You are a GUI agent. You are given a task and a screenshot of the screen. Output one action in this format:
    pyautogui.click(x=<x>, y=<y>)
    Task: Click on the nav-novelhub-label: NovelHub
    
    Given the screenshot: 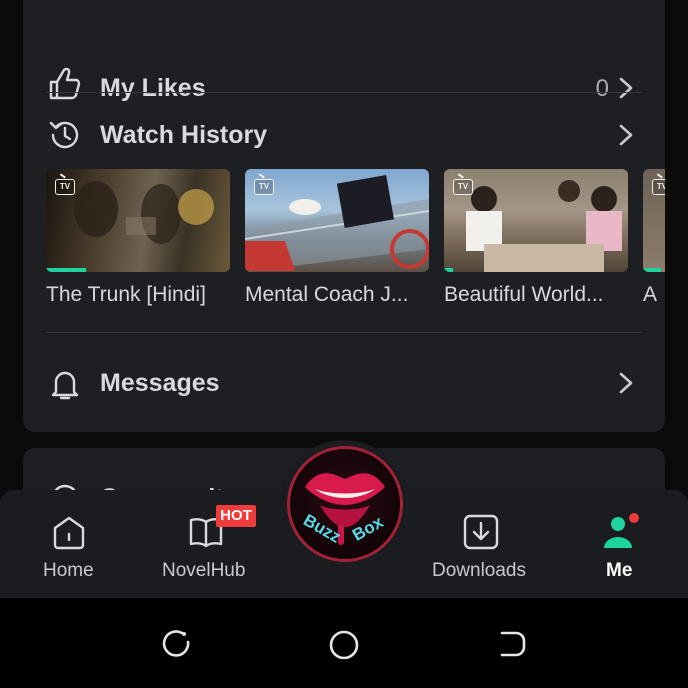 What is the action you would take?
    pyautogui.click(x=204, y=570)
    